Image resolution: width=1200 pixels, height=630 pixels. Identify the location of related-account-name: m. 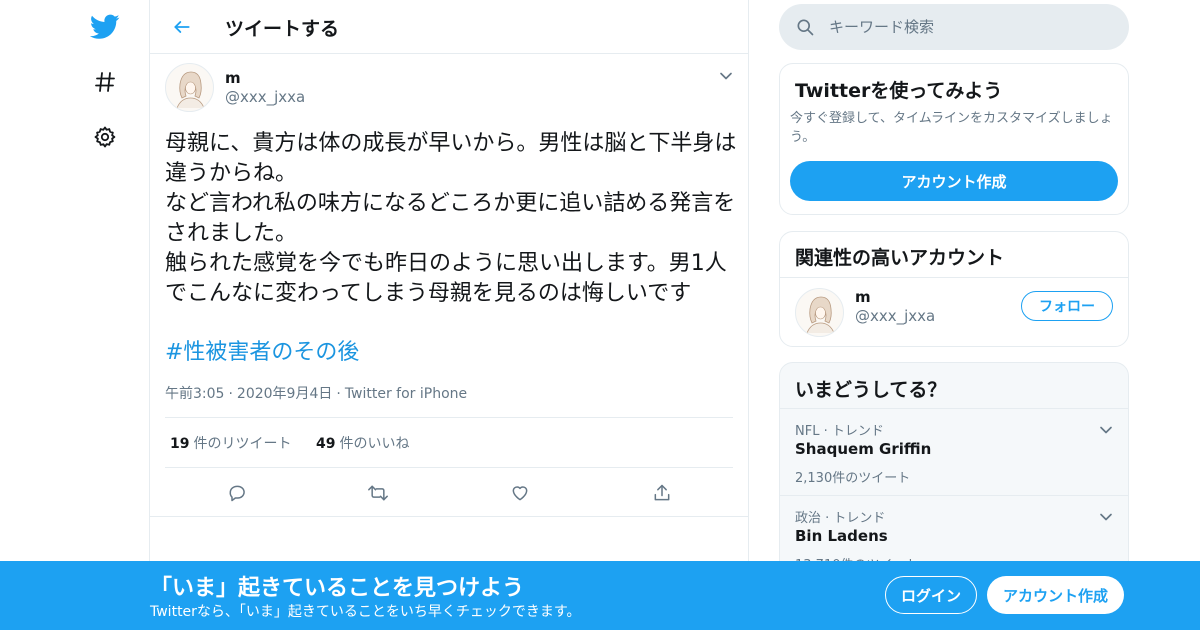
(863, 297).